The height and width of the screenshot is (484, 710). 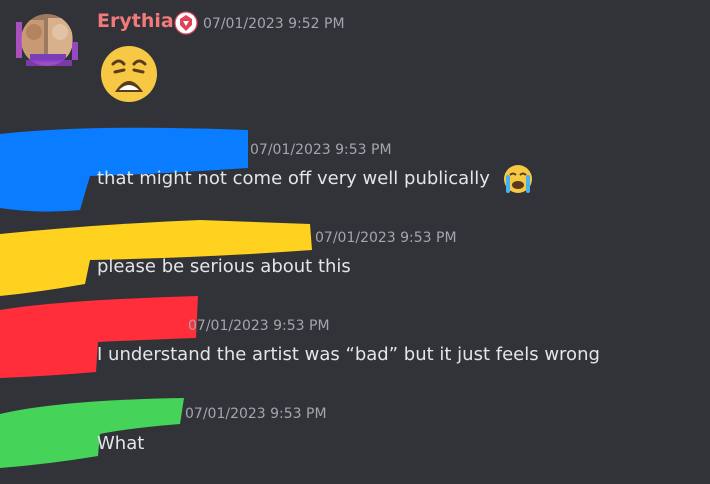 What do you see at coordinates (99, 337) in the screenshot?
I see `redacted-username-red` at bounding box center [99, 337].